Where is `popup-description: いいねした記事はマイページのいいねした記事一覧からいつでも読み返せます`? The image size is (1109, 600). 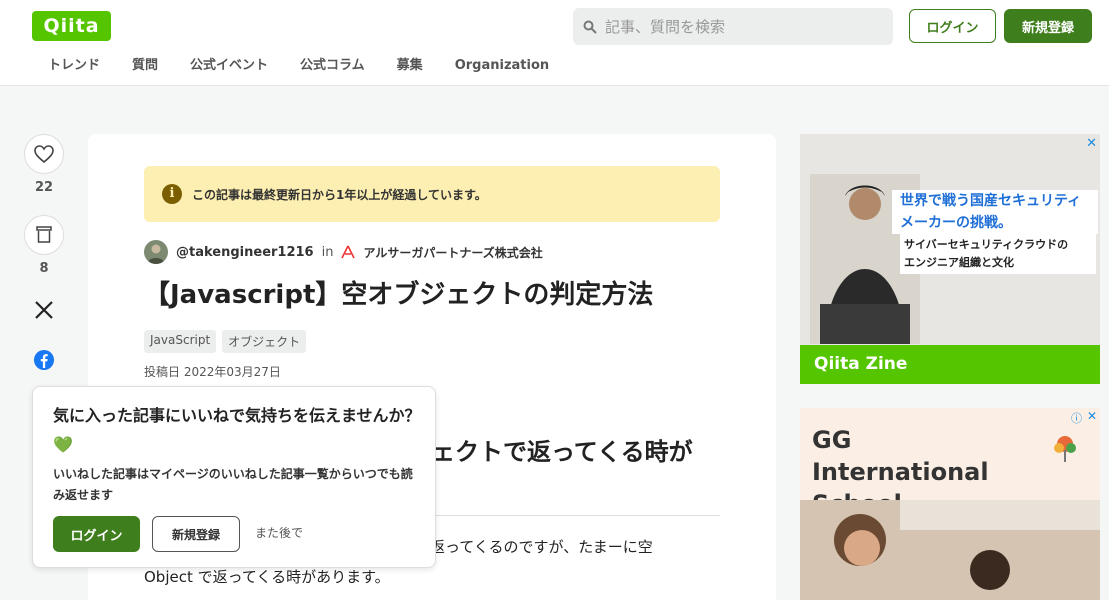
popup-description: いいねした記事はマイページのいいねした記事一覧からいつでも読み返せます is located at coordinates (233, 484).